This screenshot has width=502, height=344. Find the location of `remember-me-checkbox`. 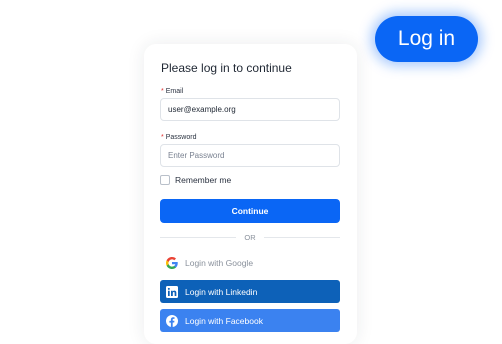

remember-me-checkbox is located at coordinates (165, 180).